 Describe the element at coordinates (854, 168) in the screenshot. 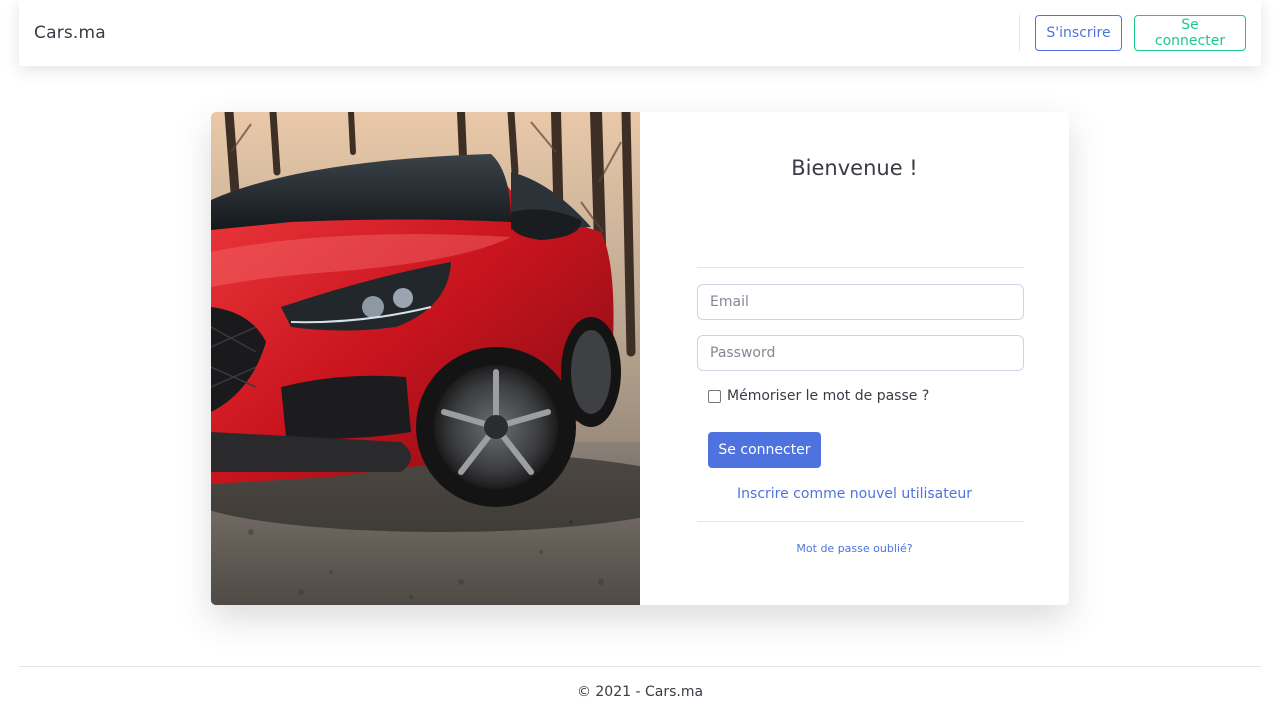

I see `welcome-title: Bienvenue !` at that location.